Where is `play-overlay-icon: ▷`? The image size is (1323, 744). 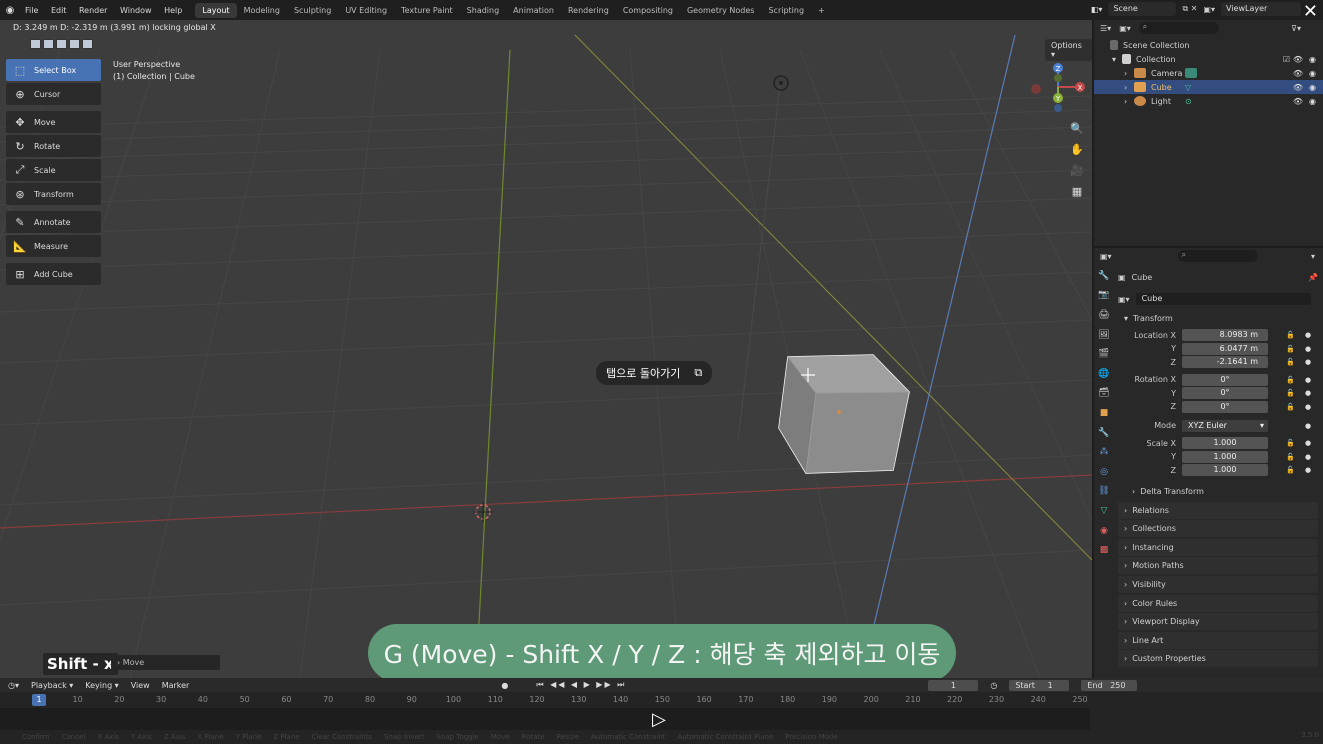
play-overlay-icon: ▷ is located at coordinates (659, 719).